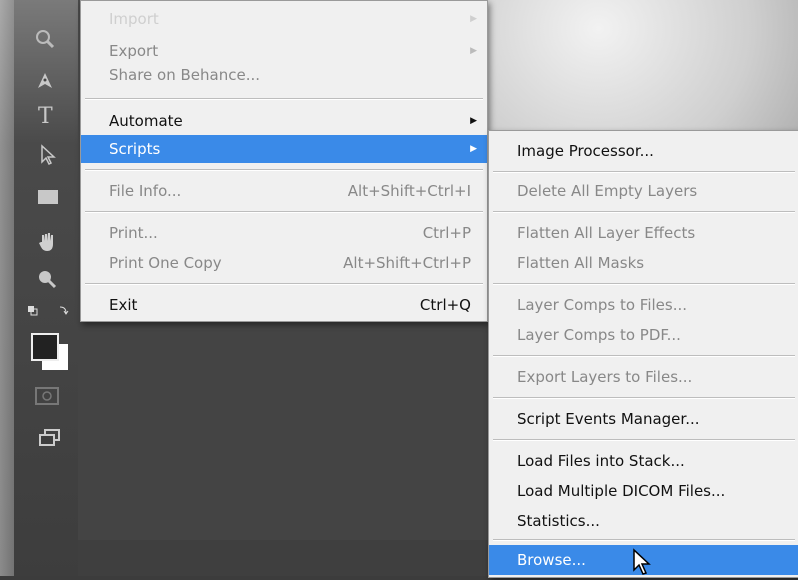  Describe the element at coordinates (290, 233) in the screenshot. I see `menu-item-print: Print... Ctrl+P` at that location.